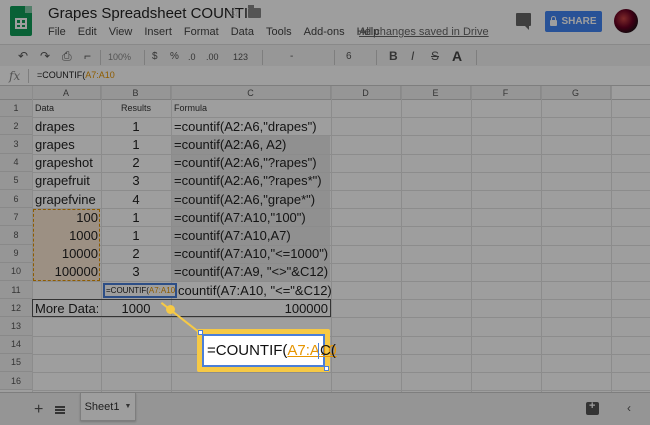 The width and height of the screenshot is (650, 425). I want to click on cell-c6: =countif(A2:A6,"grape*"), so click(251, 199).